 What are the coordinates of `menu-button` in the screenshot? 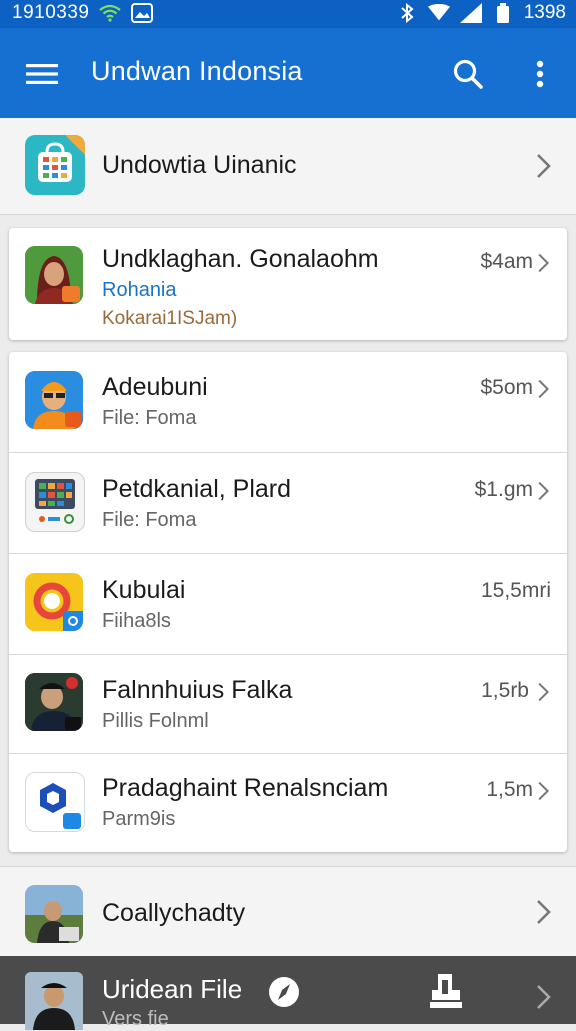 It's located at (42, 74).